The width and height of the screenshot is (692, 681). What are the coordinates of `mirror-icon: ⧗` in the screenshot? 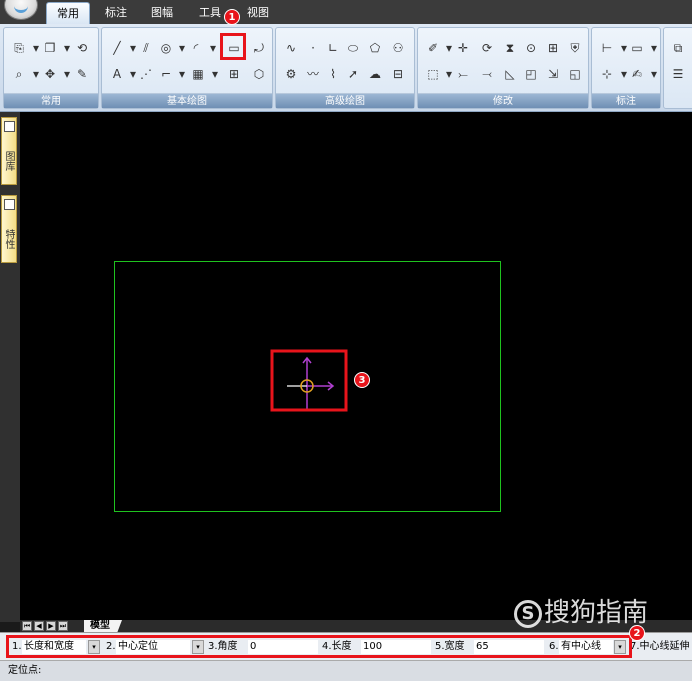 It's located at (510, 48).